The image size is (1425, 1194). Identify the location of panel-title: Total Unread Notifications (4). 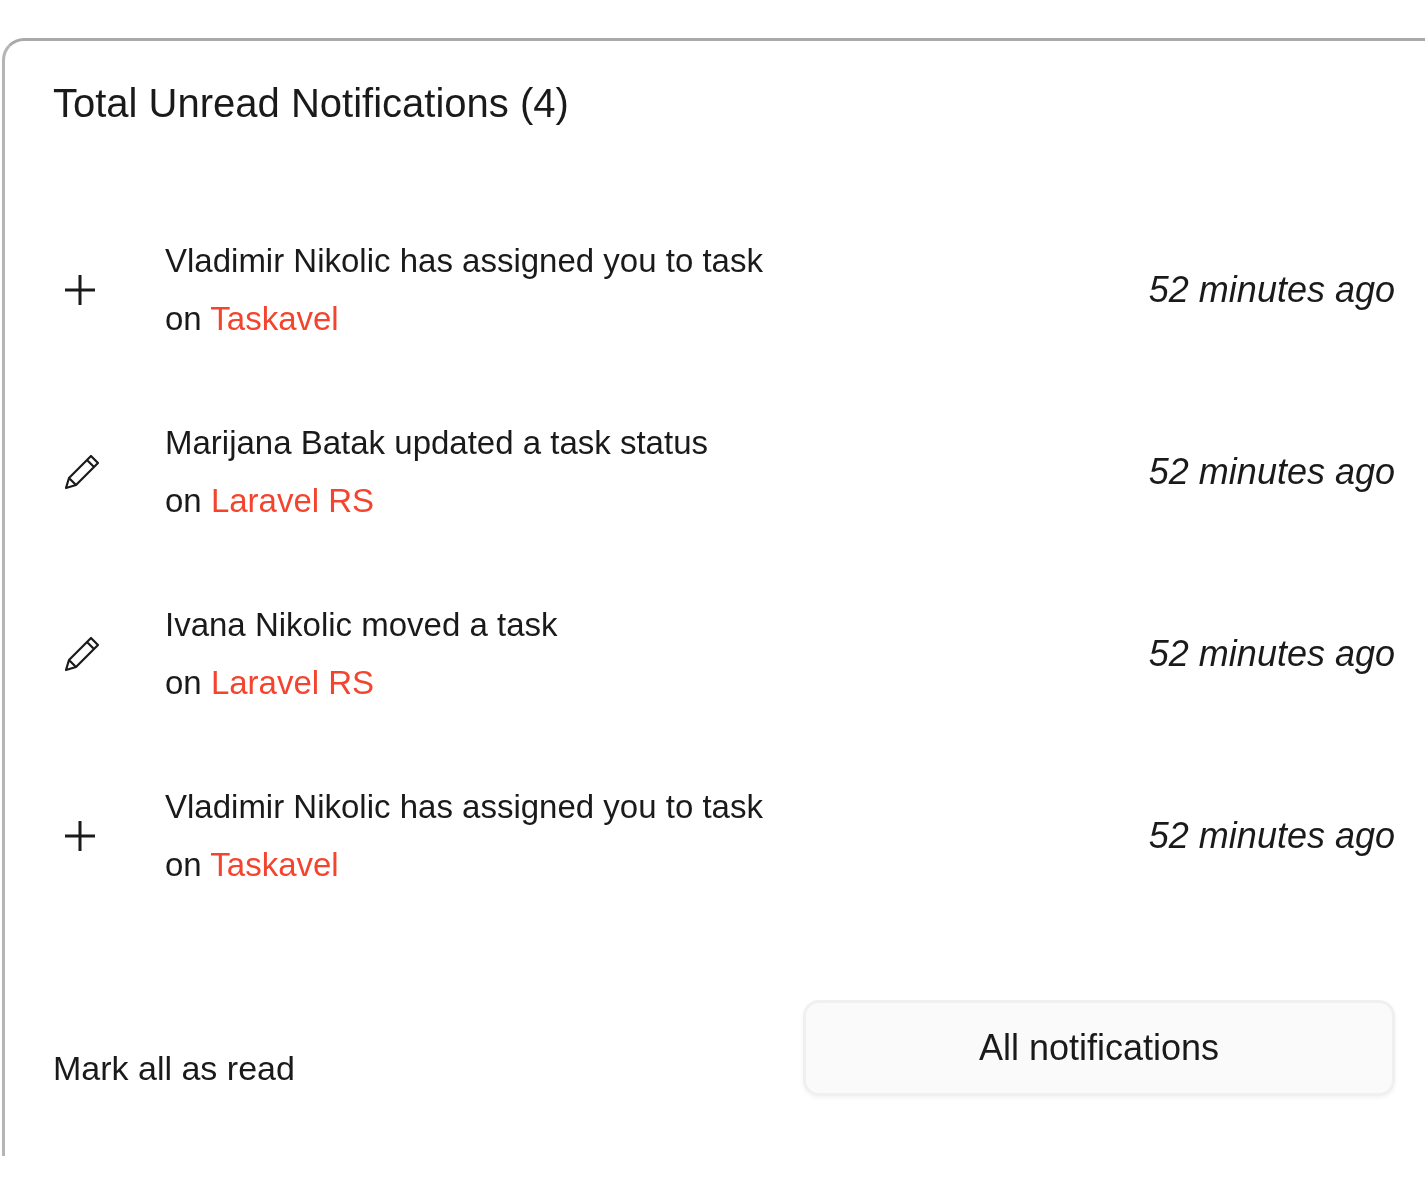
(311, 103).